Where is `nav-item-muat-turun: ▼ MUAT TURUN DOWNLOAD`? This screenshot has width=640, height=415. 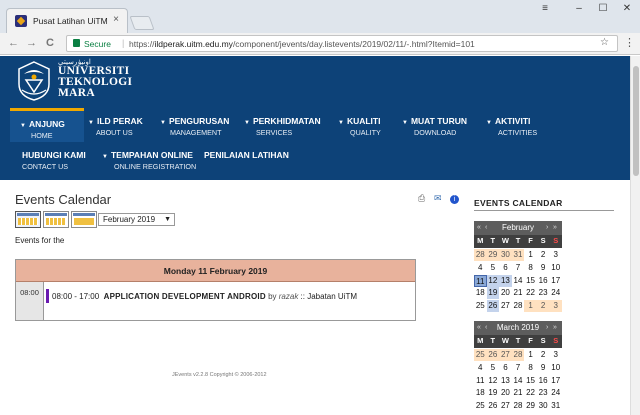
nav-item-muat-turun: ▼ MUAT TURUN DOWNLOAD is located at coordinates (437, 125).